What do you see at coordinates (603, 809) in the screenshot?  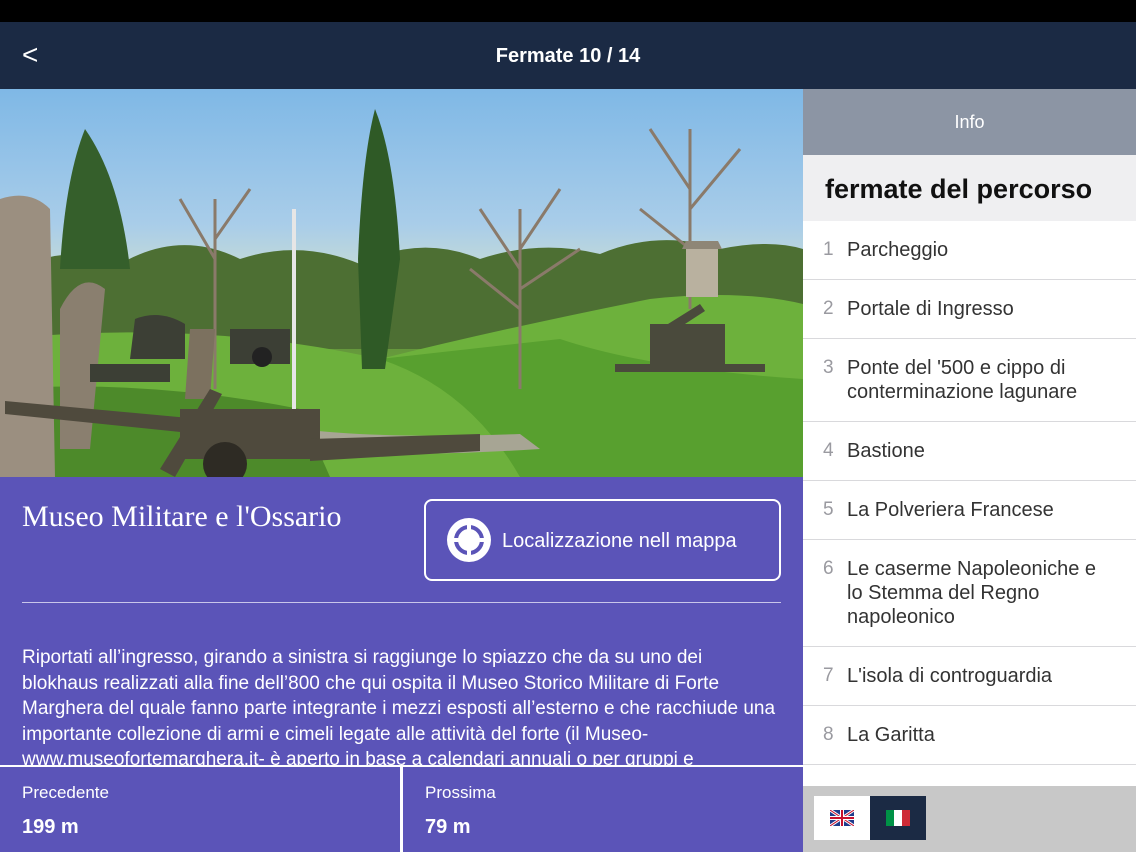 I see `next-stop-button: Prossima 79 m` at bounding box center [603, 809].